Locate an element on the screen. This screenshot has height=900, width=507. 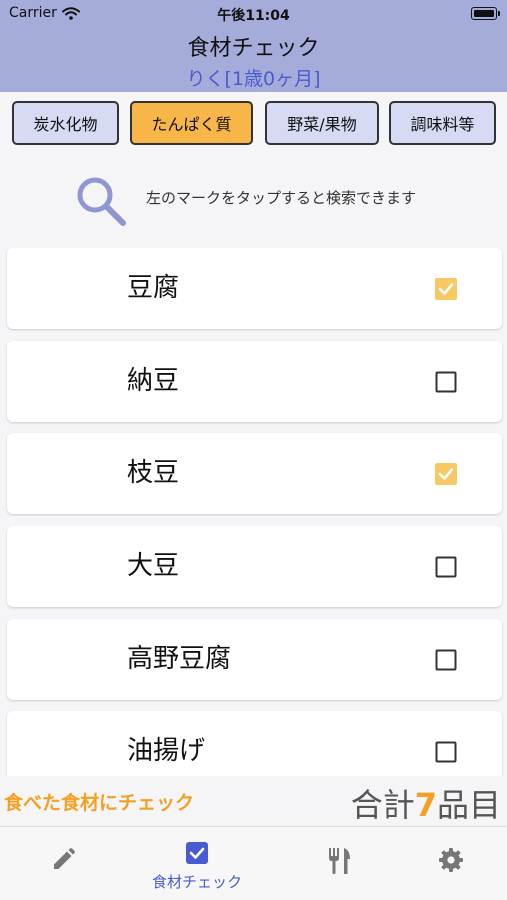
cutlery-icon is located at coordinates (339, 861).